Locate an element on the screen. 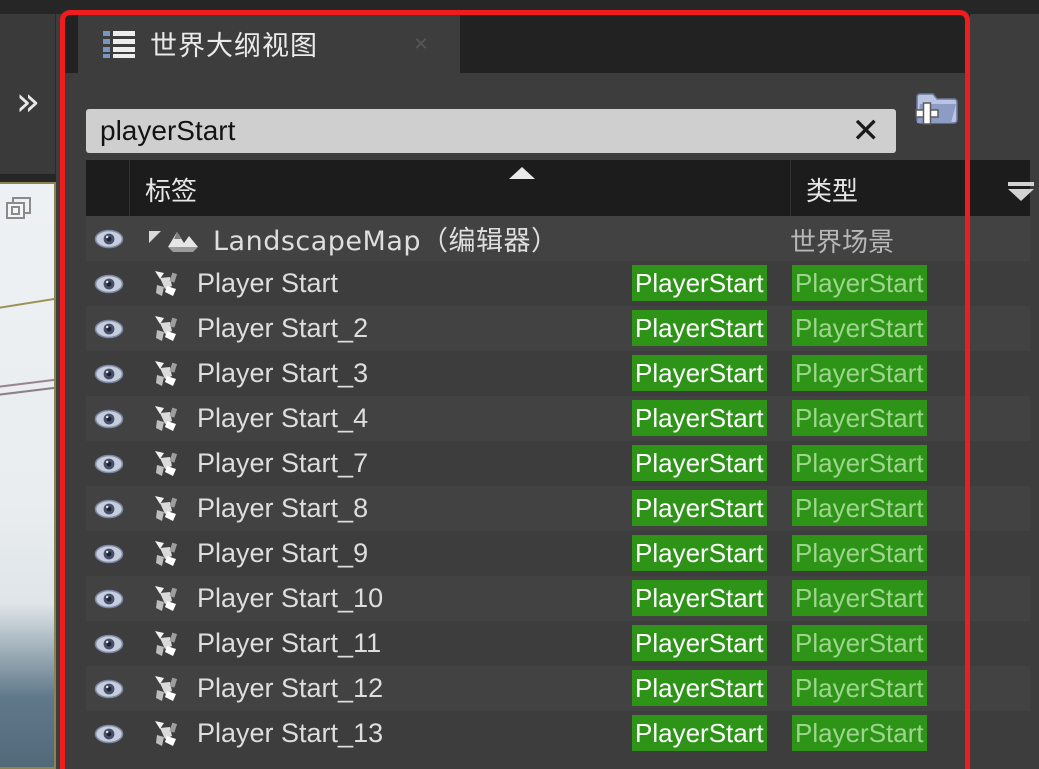  table-row: Player Start_9 PlayerStart PlayerStart is located at coordinates (558, 553).